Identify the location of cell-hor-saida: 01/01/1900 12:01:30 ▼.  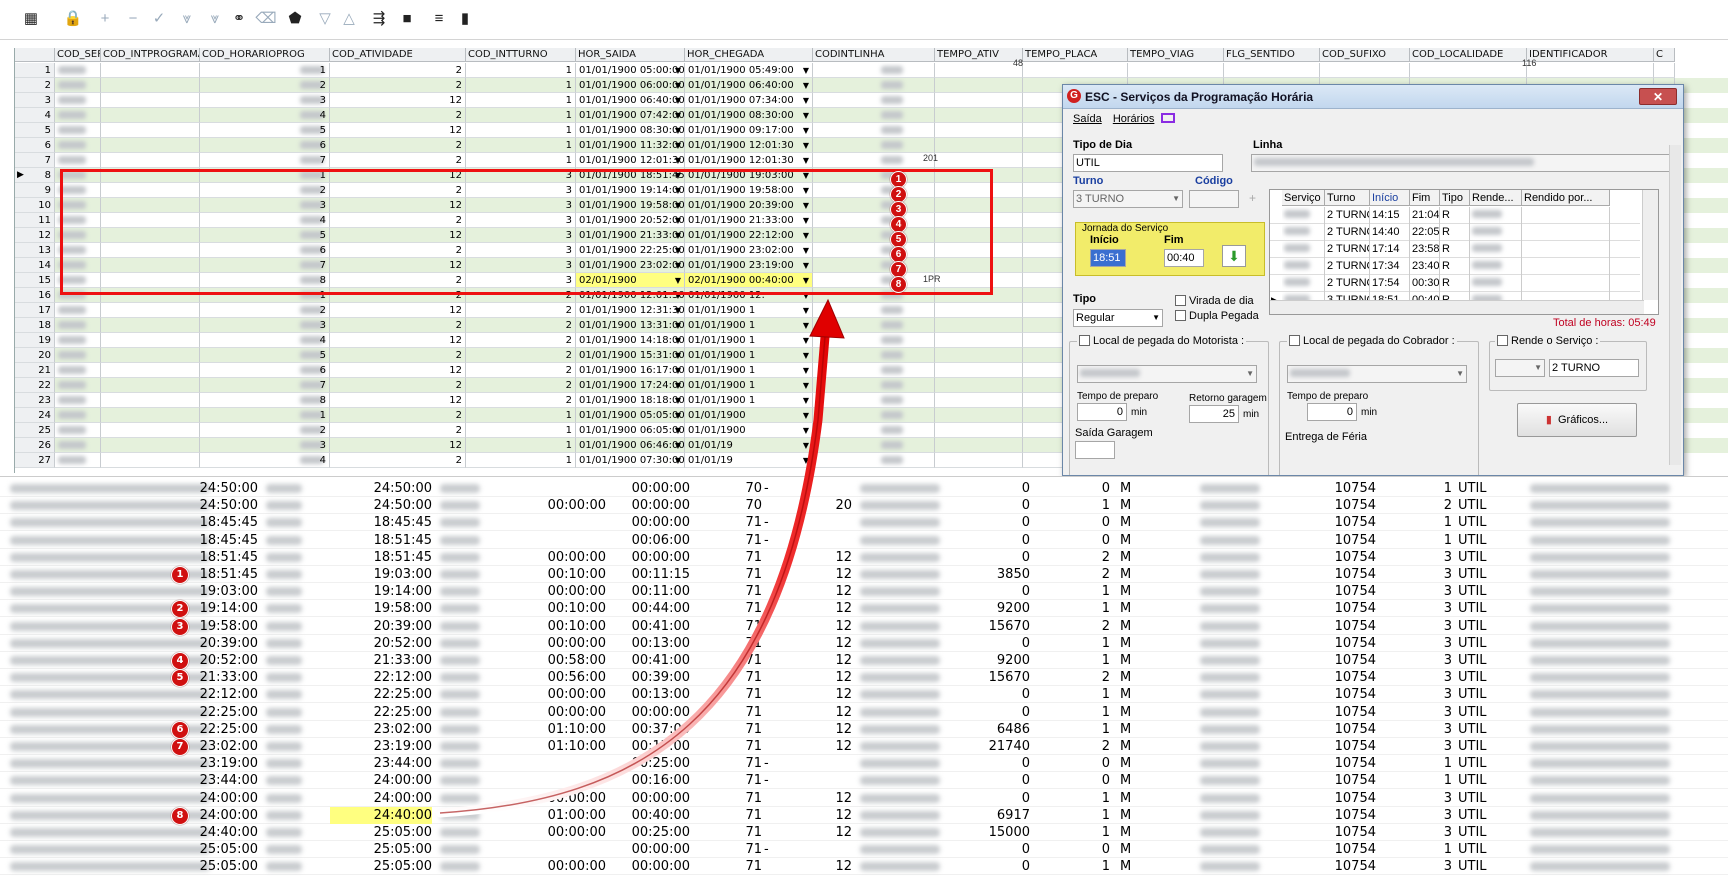
(630, 295).